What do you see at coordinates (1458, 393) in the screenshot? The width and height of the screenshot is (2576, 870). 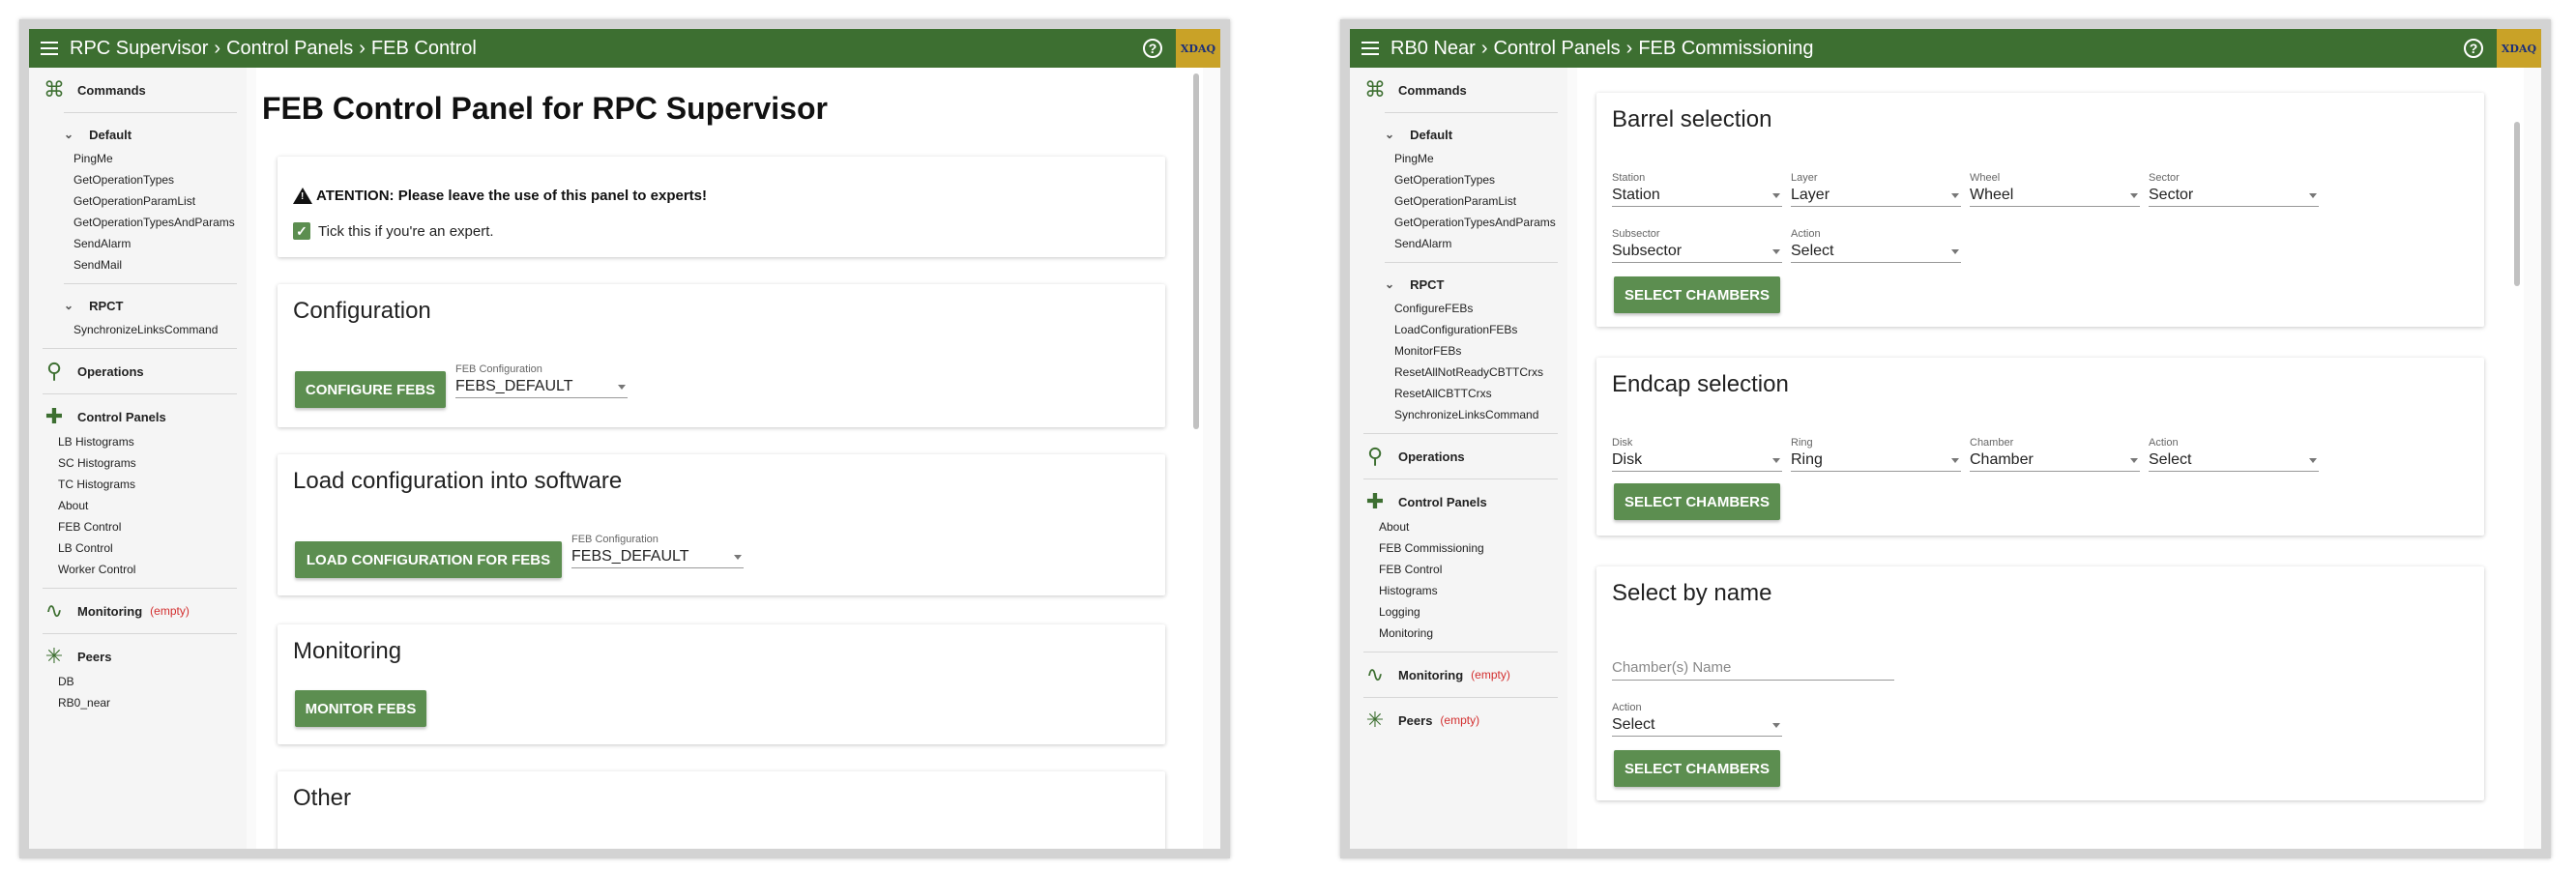 I see `sidebar-item-resetallcbttcrxs: ResetAllCBTTCrxs` at bounding box center [1458, 393].